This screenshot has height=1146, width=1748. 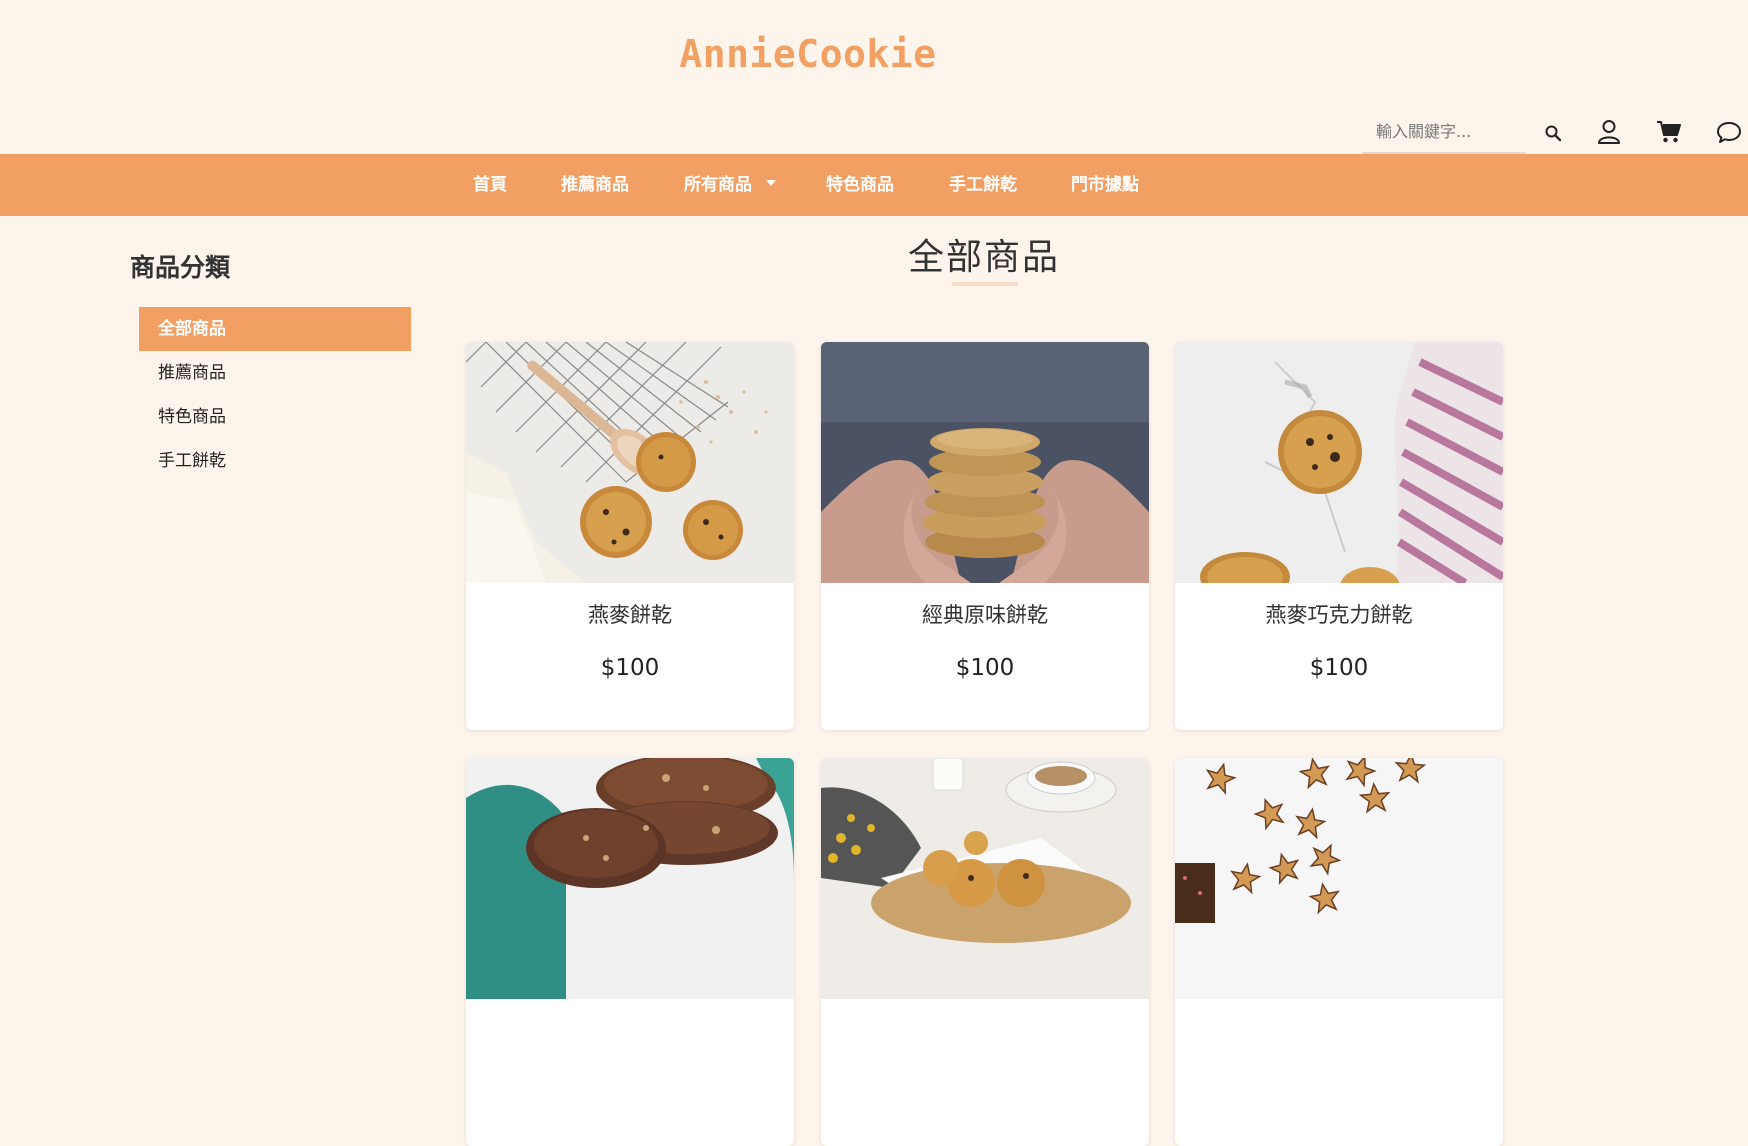 I want to click on nav-item-featured: 特色商品, so click(x=860, y=185).